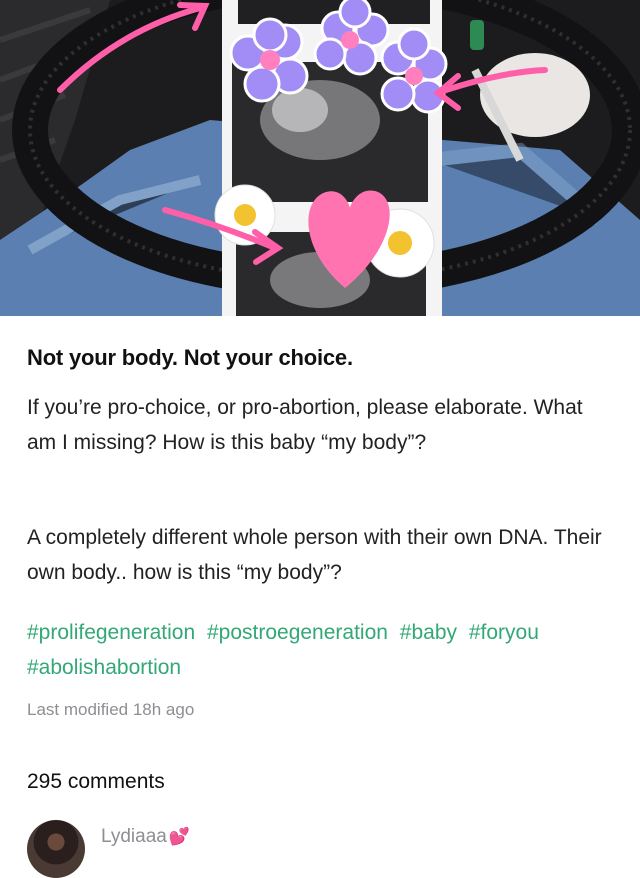 The image size is (640, 878). What do you see at coordinates (179, 836) in the screenshot?
I see `two-hearts-icon: 💕` at bounding box center [179, 836].